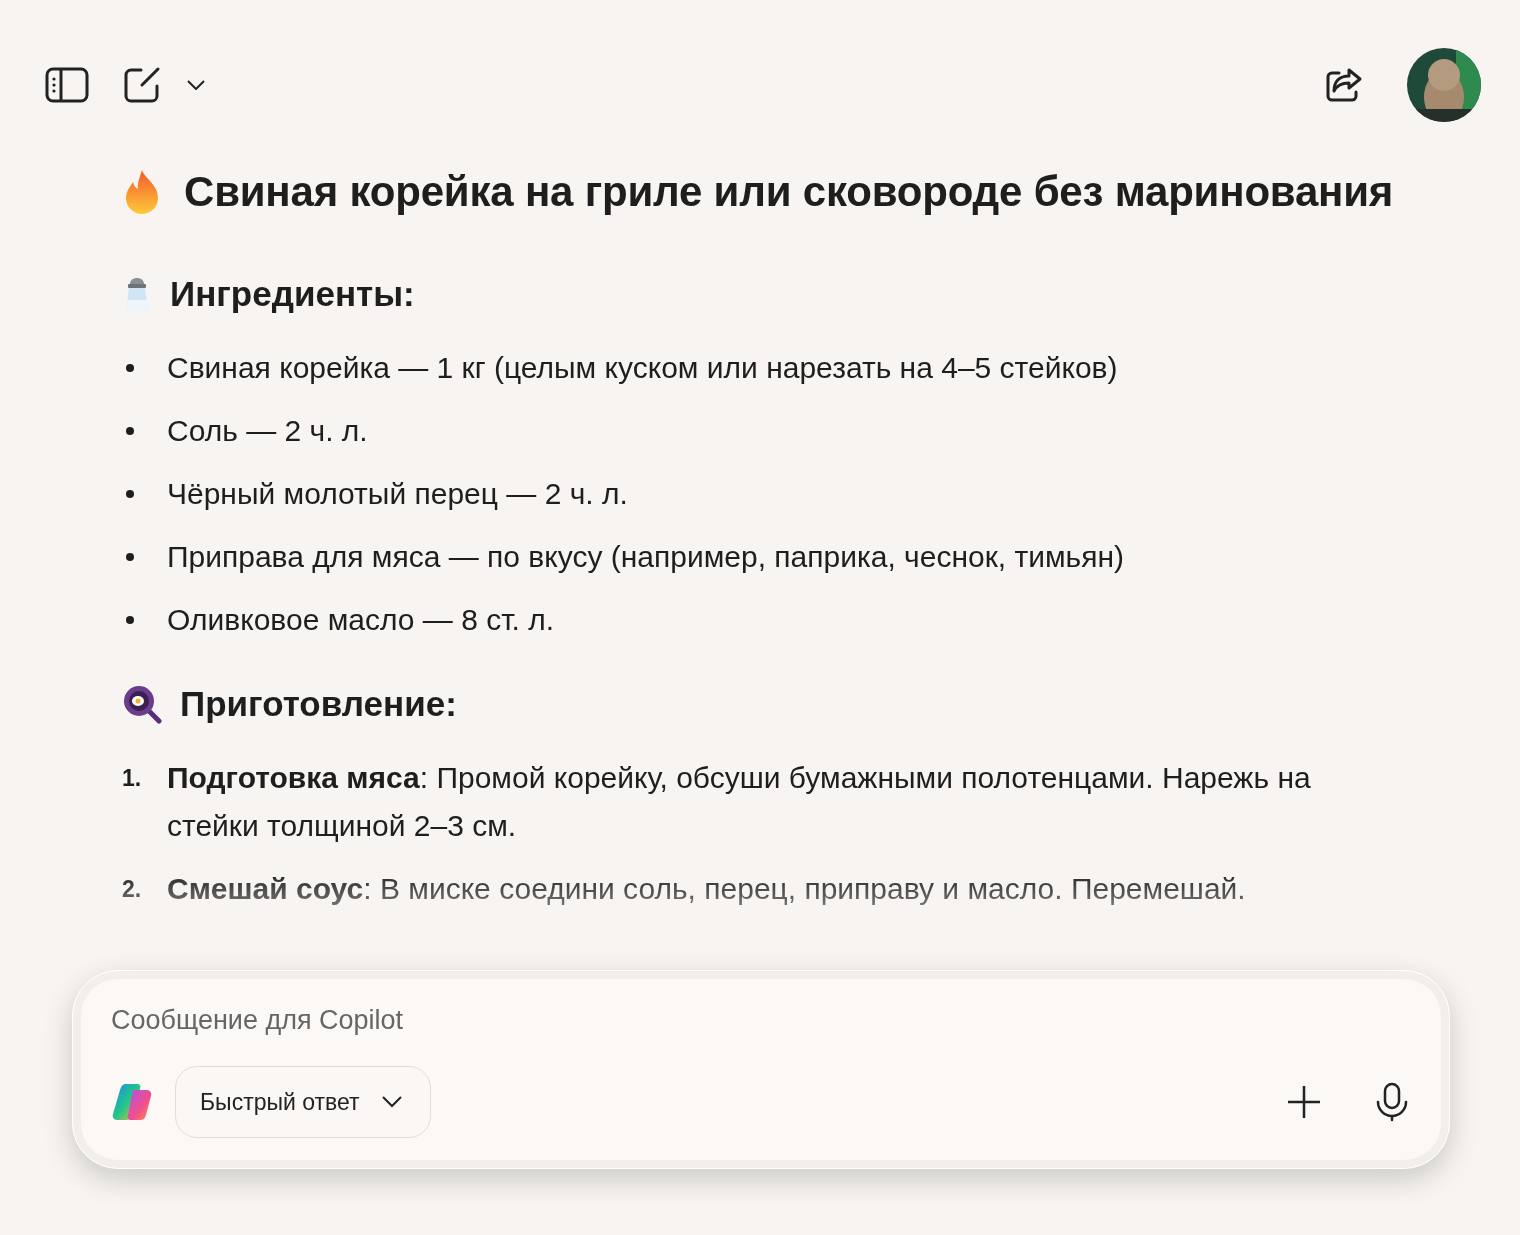 The height and width of the screenshot is (1235, 1520). What do you see at coordinates (739, 802) in the screenshot?
I see `step-text: Подготовка мяса: Промой корейку, обсуши бумажными полотенцами. Нарежь на стейки толщиной 2–3 см.` at bounding box center [739, 802].